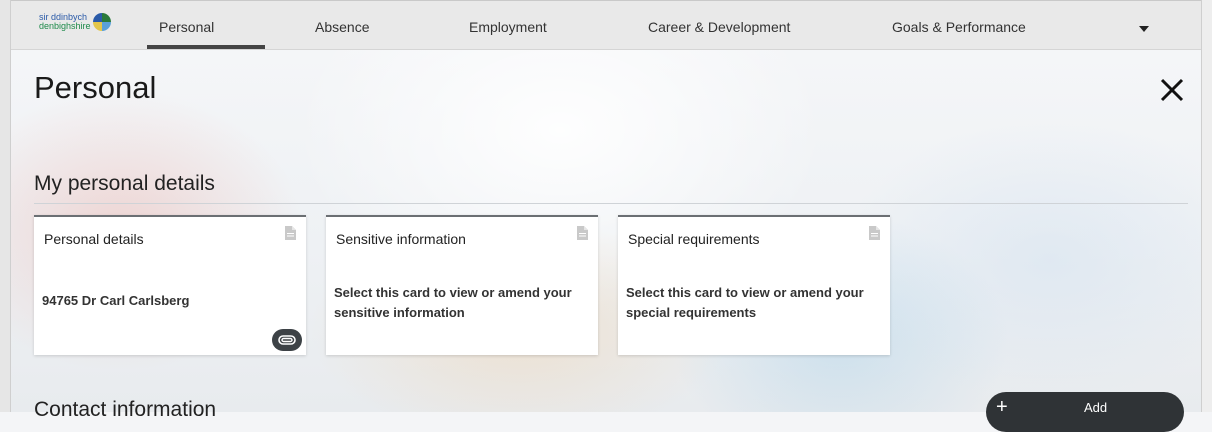 This screenshot has width=1212, height=432. Describe the element at coordinates (1172, 90) in the screenshot. I see `close-icon` at that location.